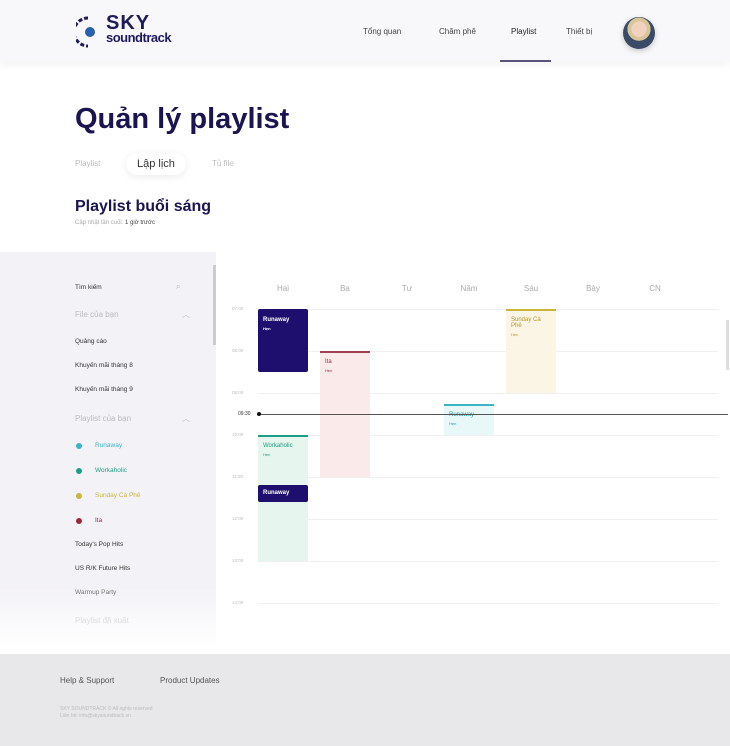 The width and height of the screenshot is (730, 746). What do you see at coordinates (104, 365) in the screenshot?
I see `file-item: Khuyến mãi tháng 8` at bounding box center [104, 365].